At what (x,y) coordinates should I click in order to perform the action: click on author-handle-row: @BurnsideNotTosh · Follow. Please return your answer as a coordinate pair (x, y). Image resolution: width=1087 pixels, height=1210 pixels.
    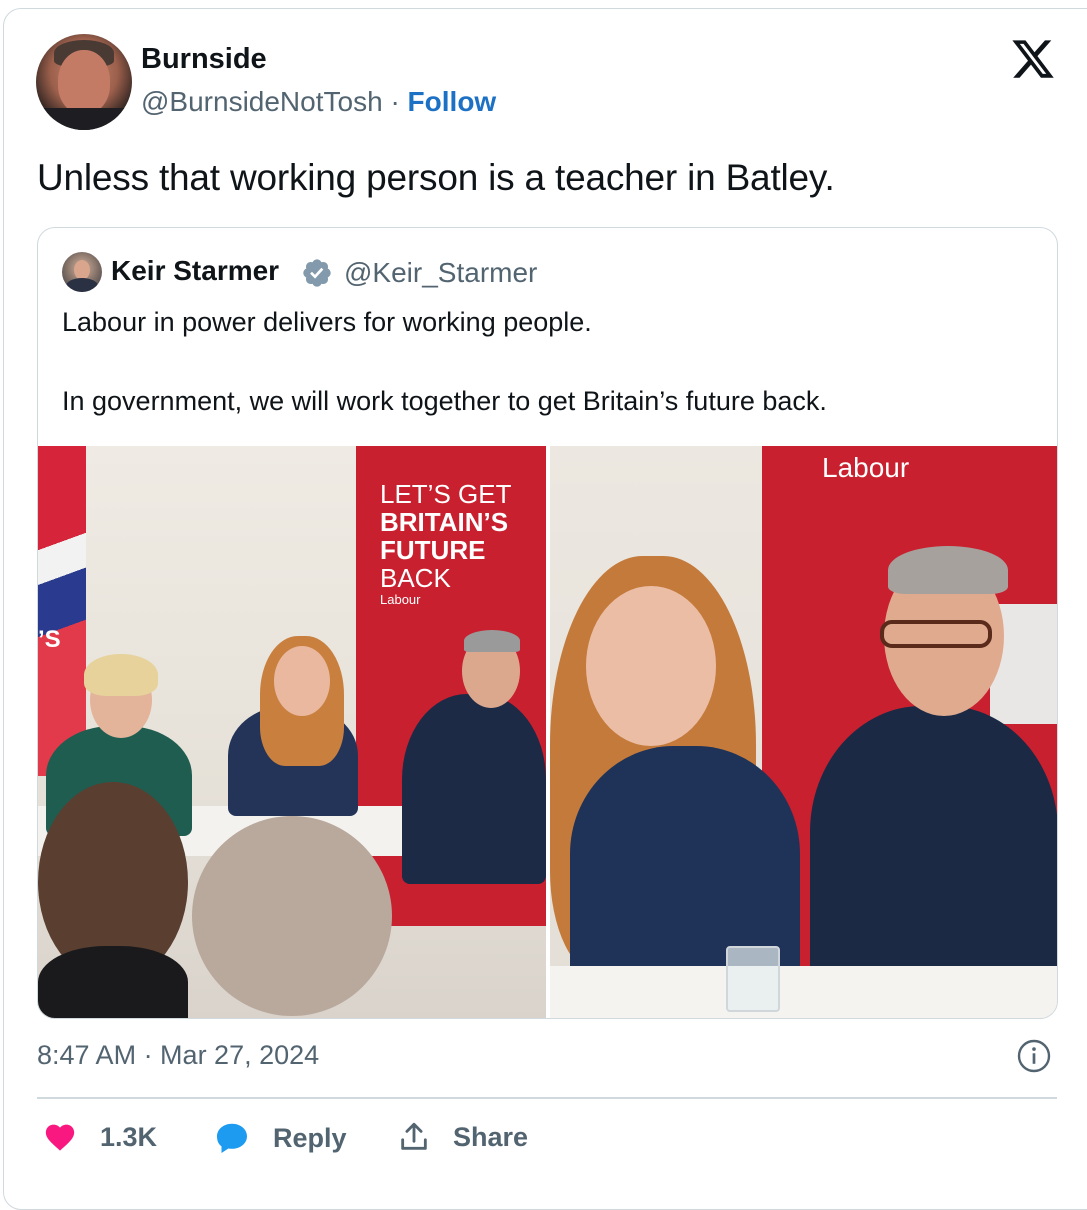
    Looking at the image, I should click on (318, 102).